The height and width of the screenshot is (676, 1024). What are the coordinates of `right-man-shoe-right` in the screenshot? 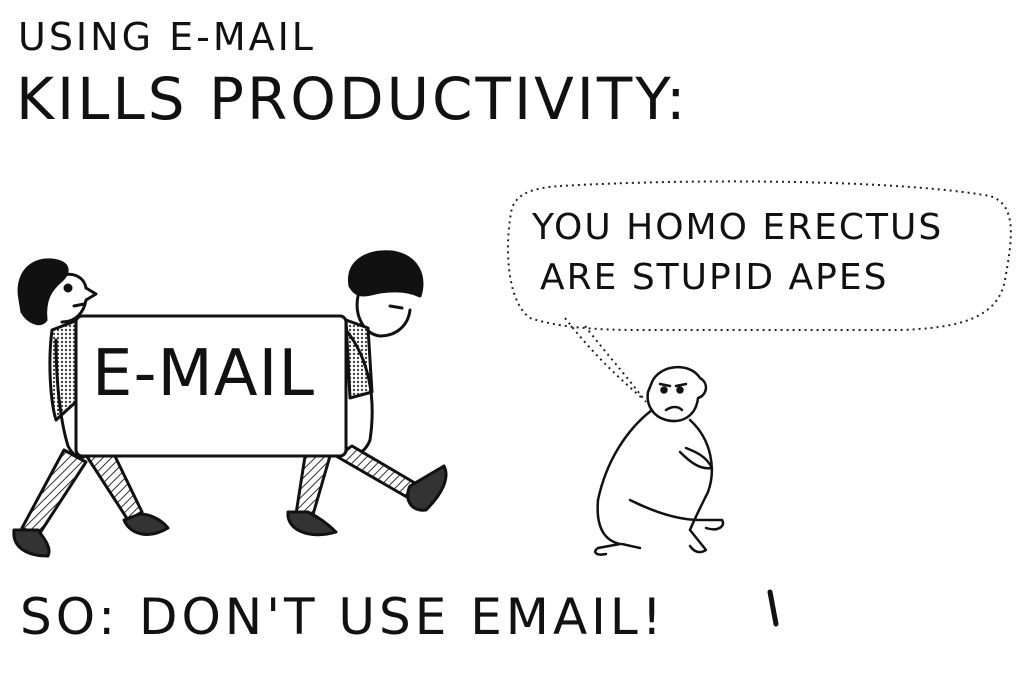 It's located at (427, 488).